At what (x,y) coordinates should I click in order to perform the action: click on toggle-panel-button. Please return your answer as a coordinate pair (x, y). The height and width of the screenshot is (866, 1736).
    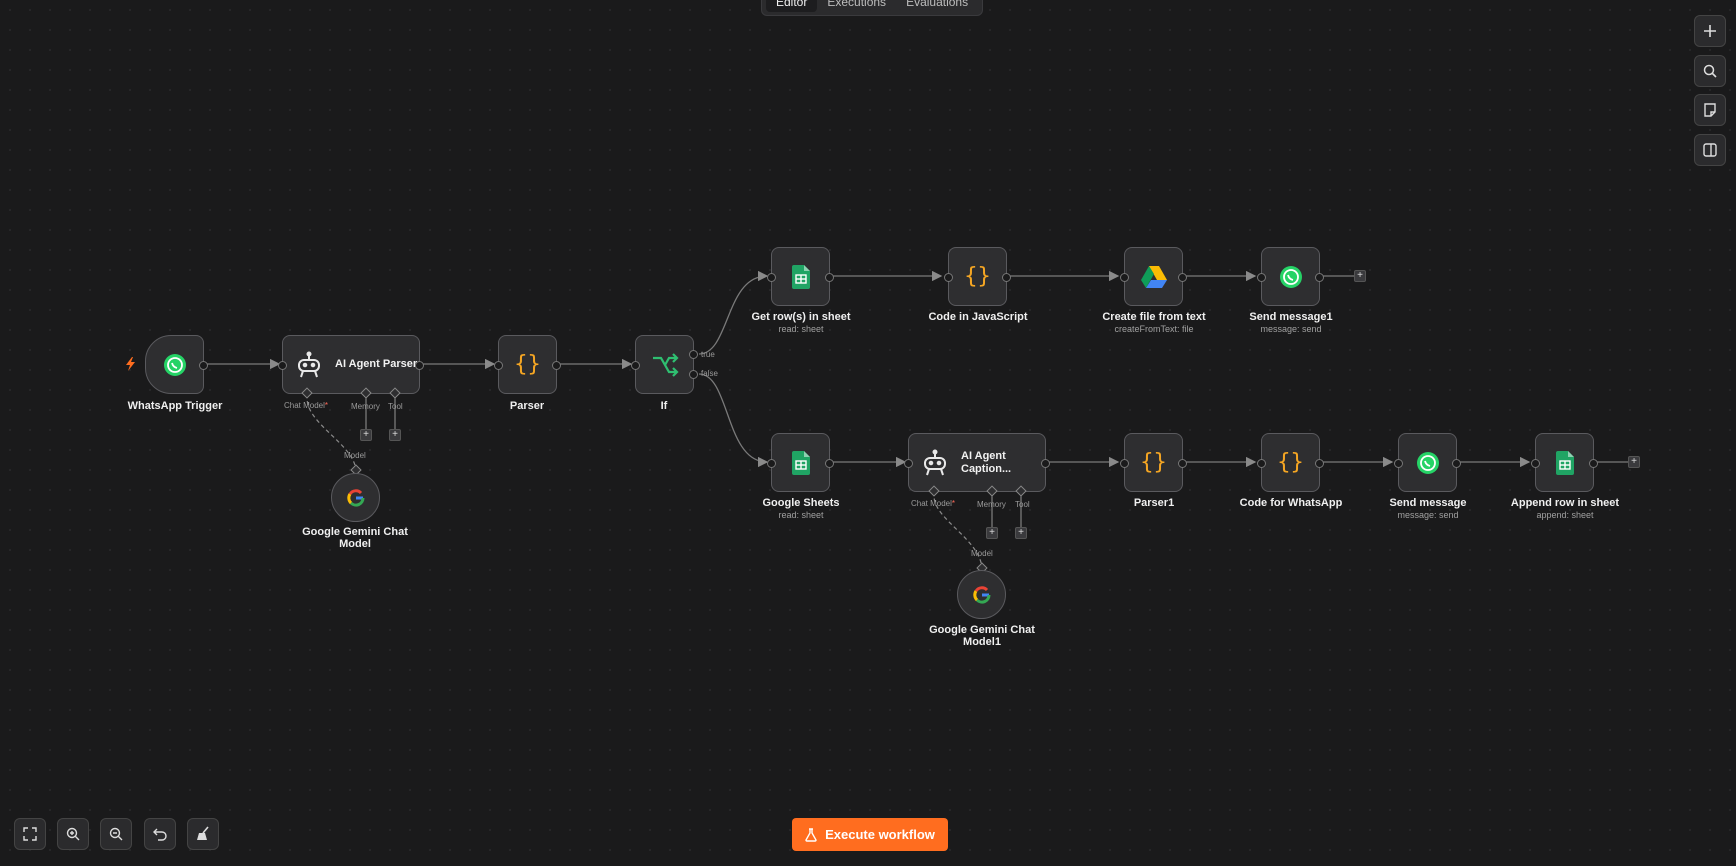
    Looking at the image, I should click on (1710, 150).